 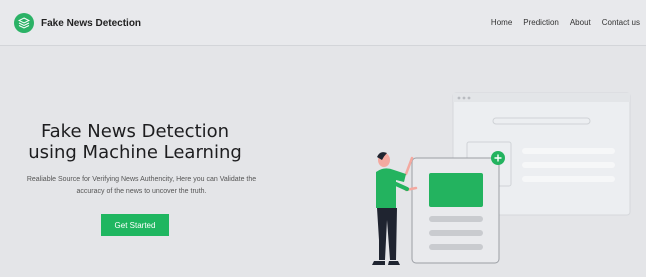 I want to click on plus-icon, so click(x=498, y=158).